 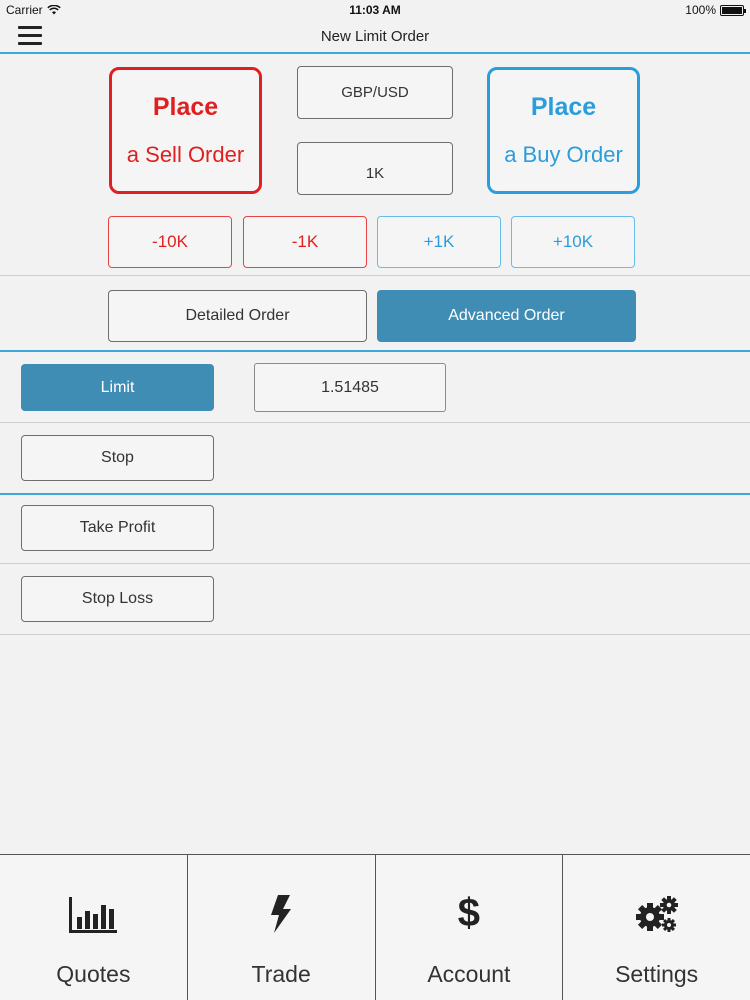 I want to click on gears-icon, so click(x=657, y=910).